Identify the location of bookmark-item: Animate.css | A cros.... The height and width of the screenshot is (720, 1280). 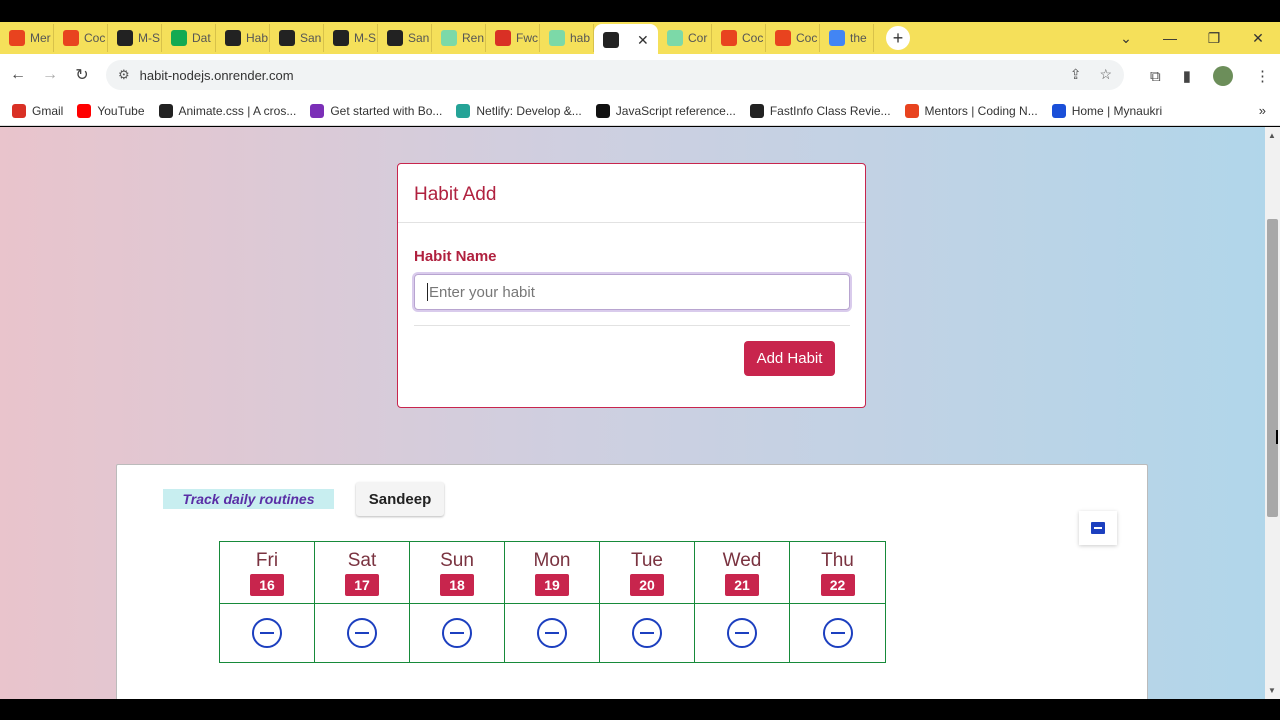
(227, 110).